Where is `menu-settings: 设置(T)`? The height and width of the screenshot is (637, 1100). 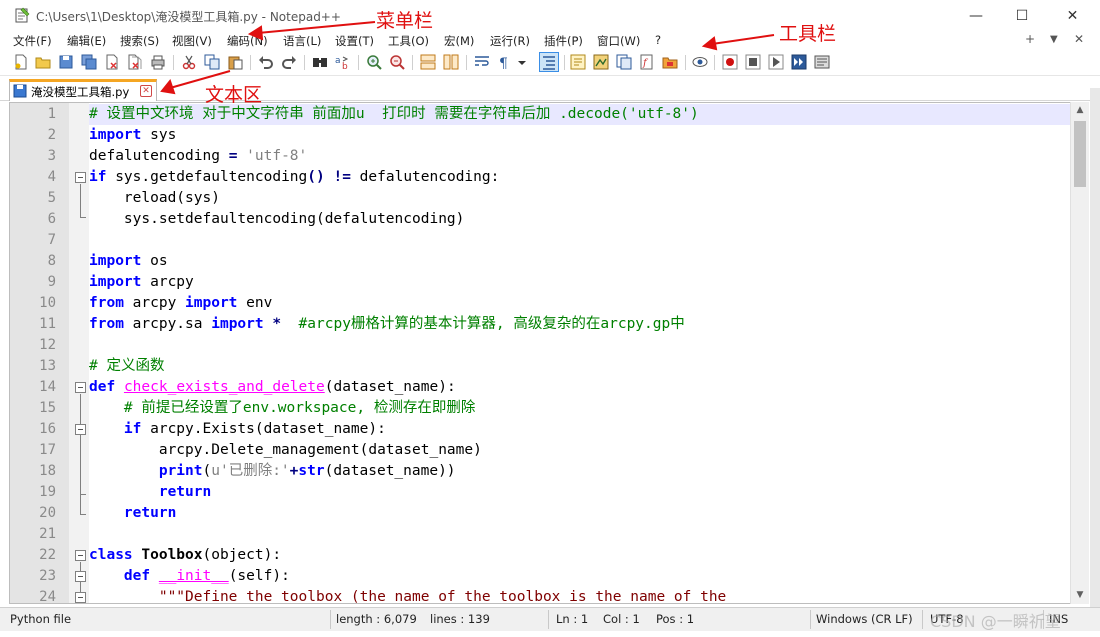
menu-settings: 设置(T) is located at coordinates (354, 41).